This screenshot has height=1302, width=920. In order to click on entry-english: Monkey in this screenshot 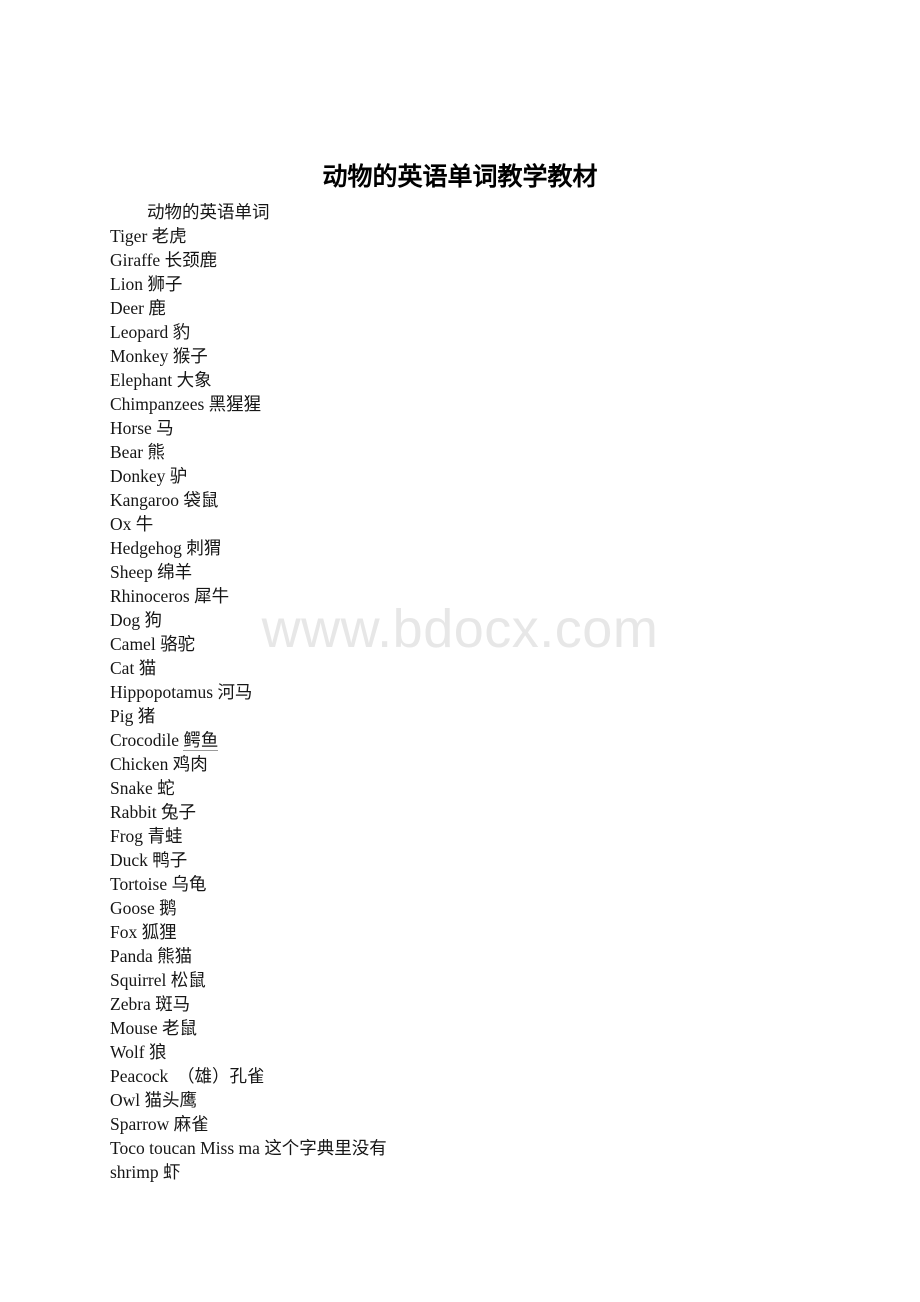, I will do `click(139, 356)`.